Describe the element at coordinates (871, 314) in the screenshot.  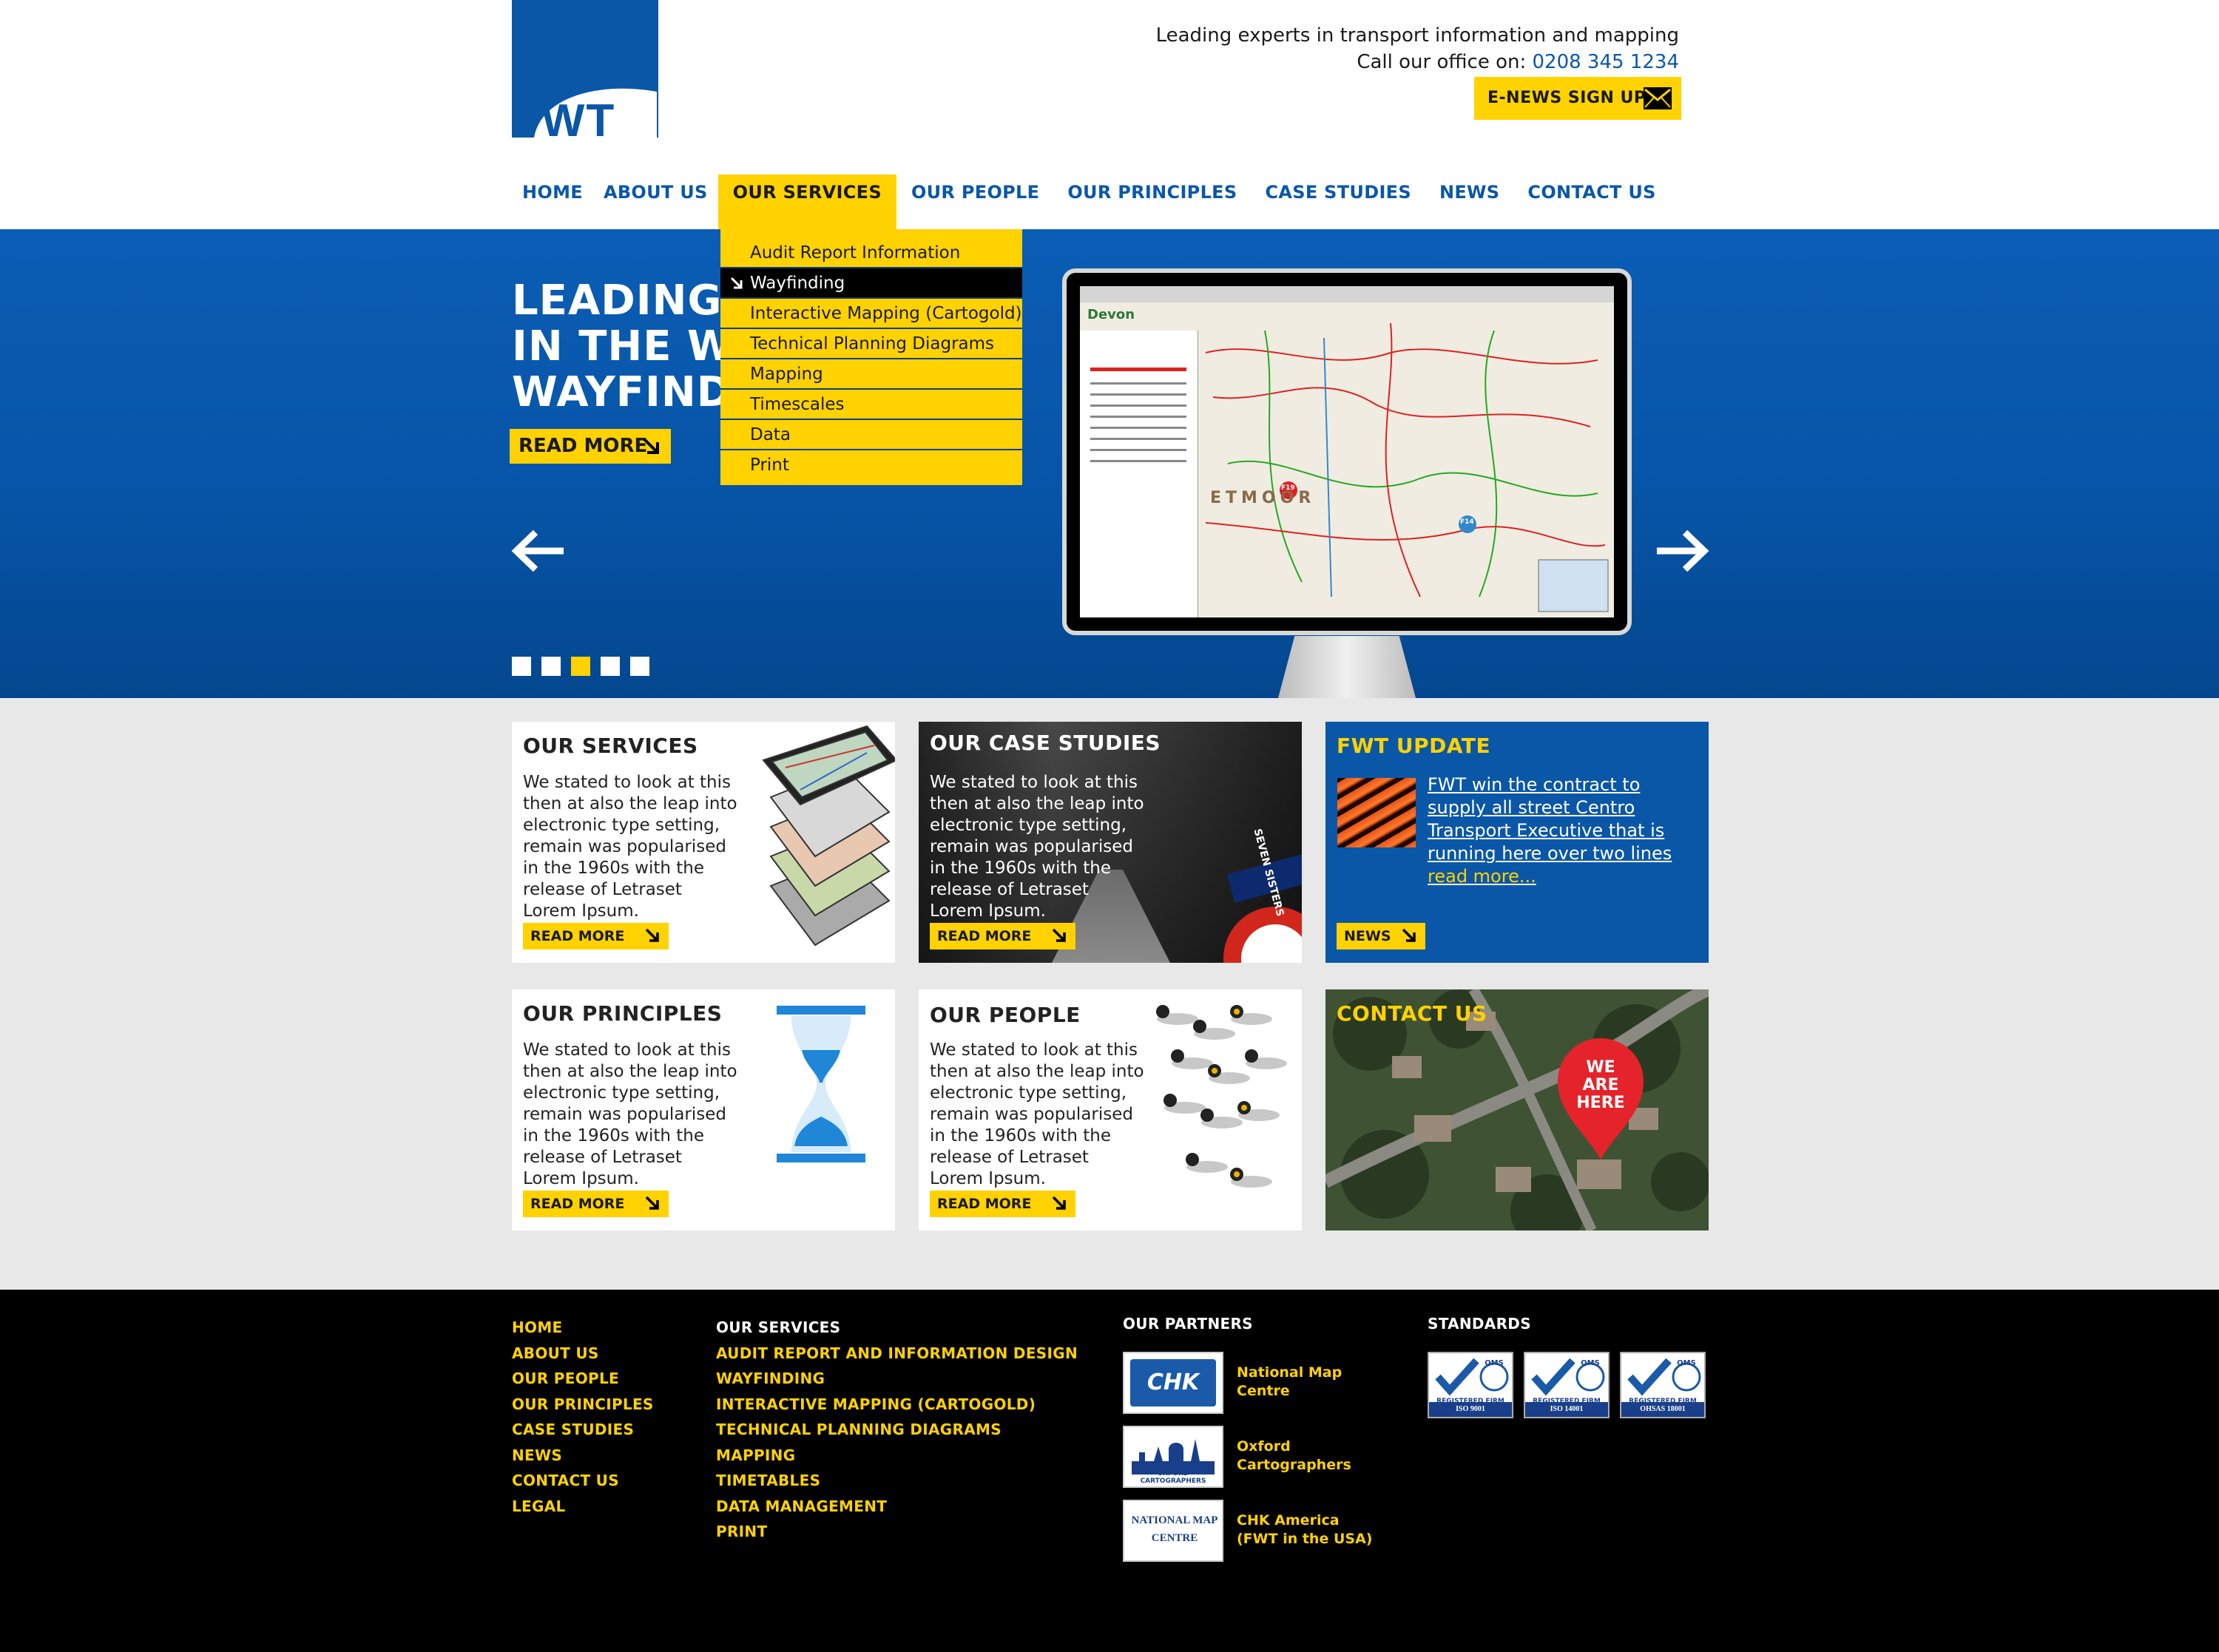
I see `dropdown-item: Interactive Mapping (Cartogold)` at that location.